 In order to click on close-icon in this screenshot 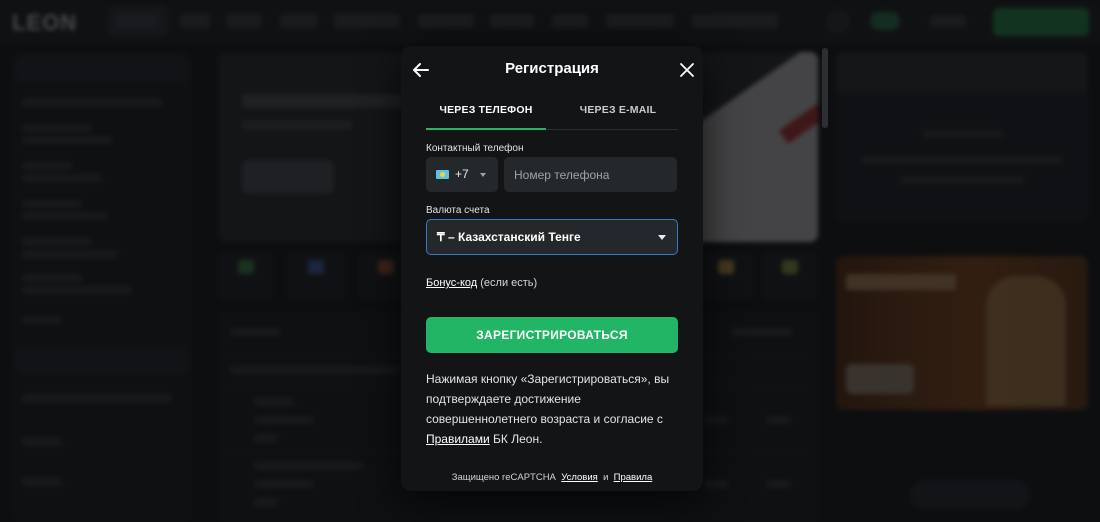, I will do `click(687, 70)`.